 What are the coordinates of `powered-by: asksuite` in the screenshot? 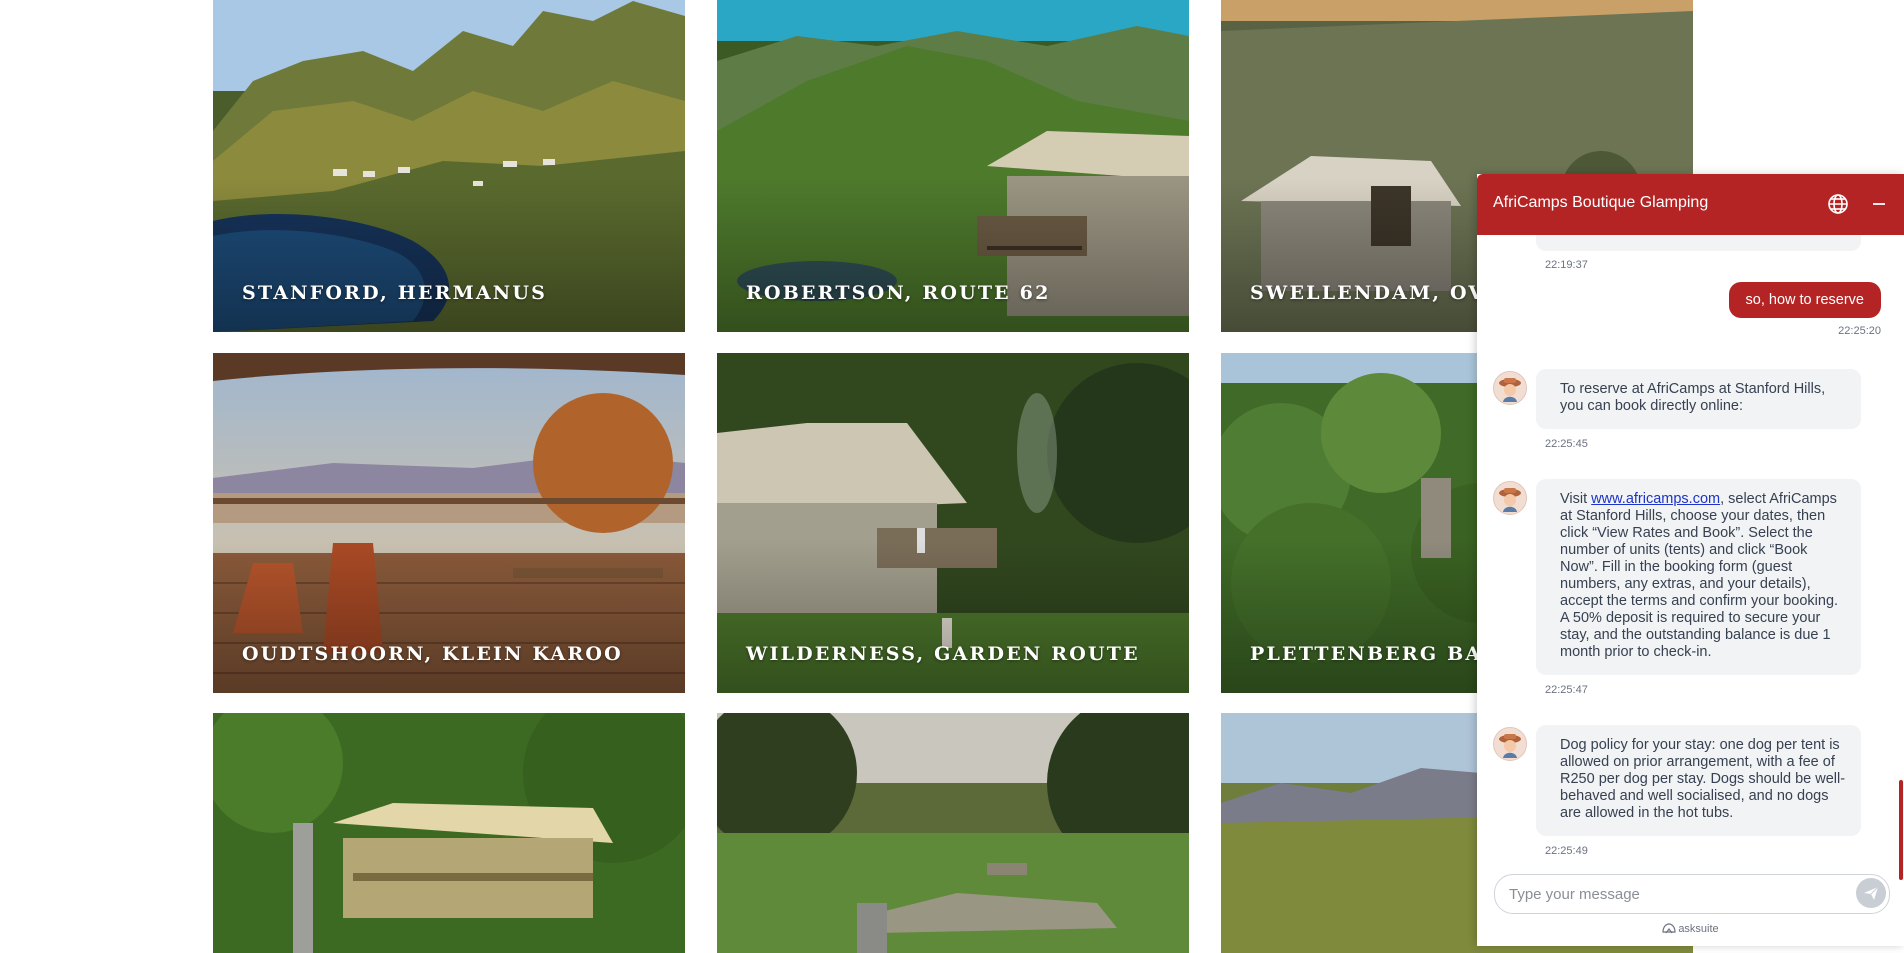 It's located at (1690, 930).